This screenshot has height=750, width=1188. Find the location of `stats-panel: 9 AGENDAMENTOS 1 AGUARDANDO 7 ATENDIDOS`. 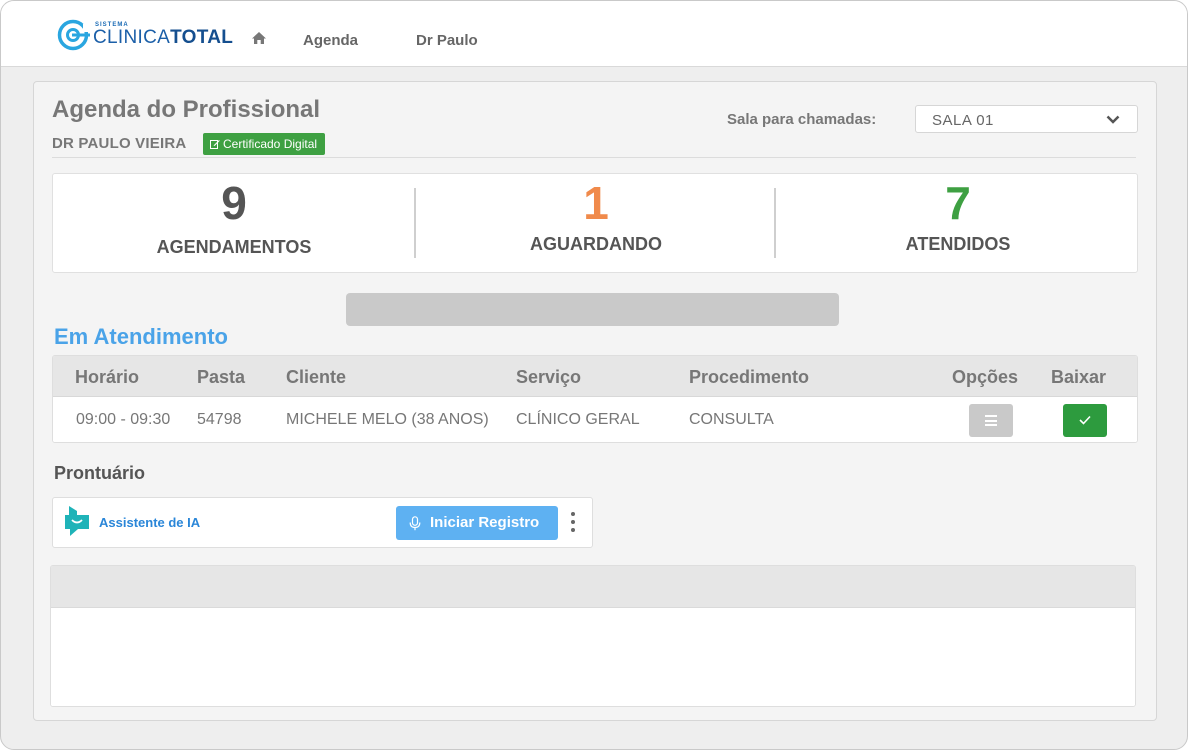

stats-panel: 9 AGENDAMENTOS 1 AGUARDANDO 7 ATENDIDOS is located at coordinates (595, 223).